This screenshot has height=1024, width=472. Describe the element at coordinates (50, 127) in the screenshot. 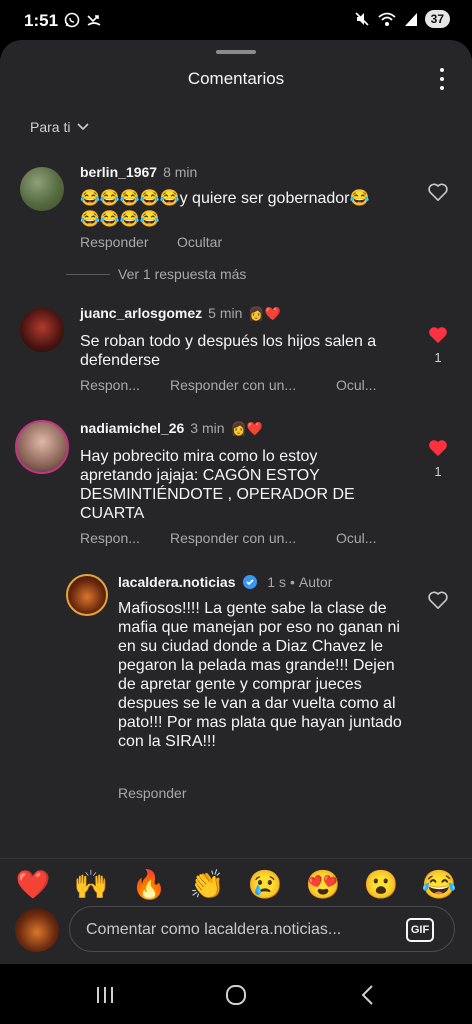

I see `sort-label: Para ti` at that location.